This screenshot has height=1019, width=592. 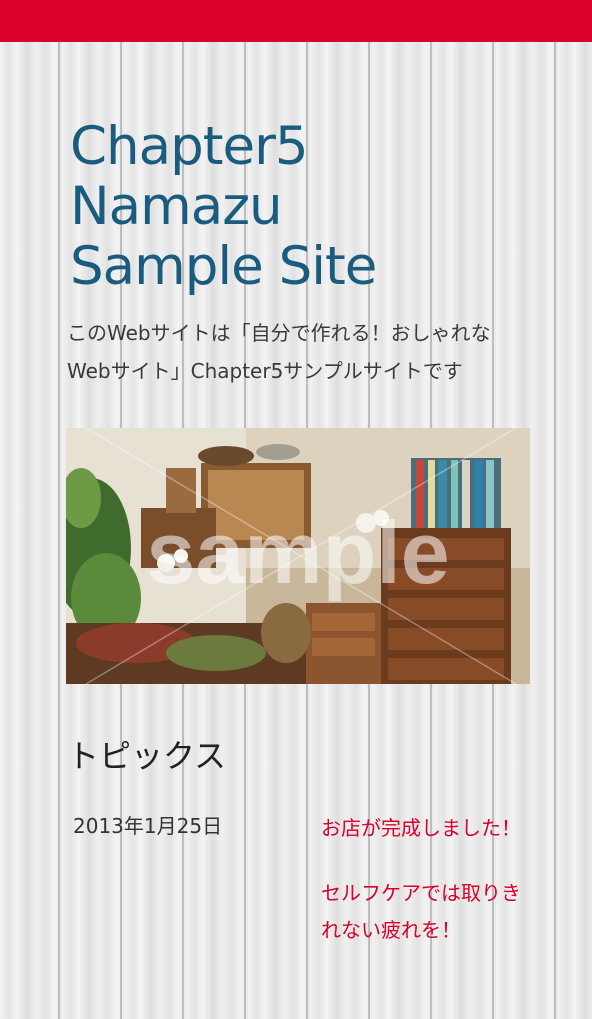 I want to click on topic-list: お店が完成しました！ セルフケアでは取りきれない疲れを！, so click(x=426, y=893).